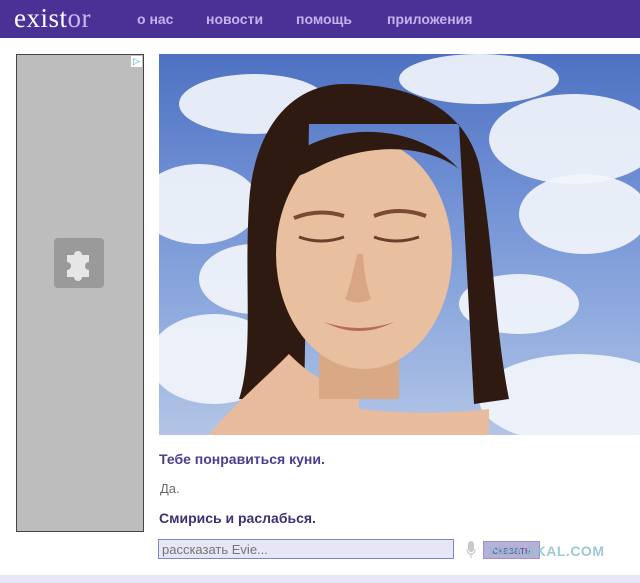  Describe the element at coordinates (546, 551) in the screenshot. I see `watermark: YAPLAKAL.COM` at that location.